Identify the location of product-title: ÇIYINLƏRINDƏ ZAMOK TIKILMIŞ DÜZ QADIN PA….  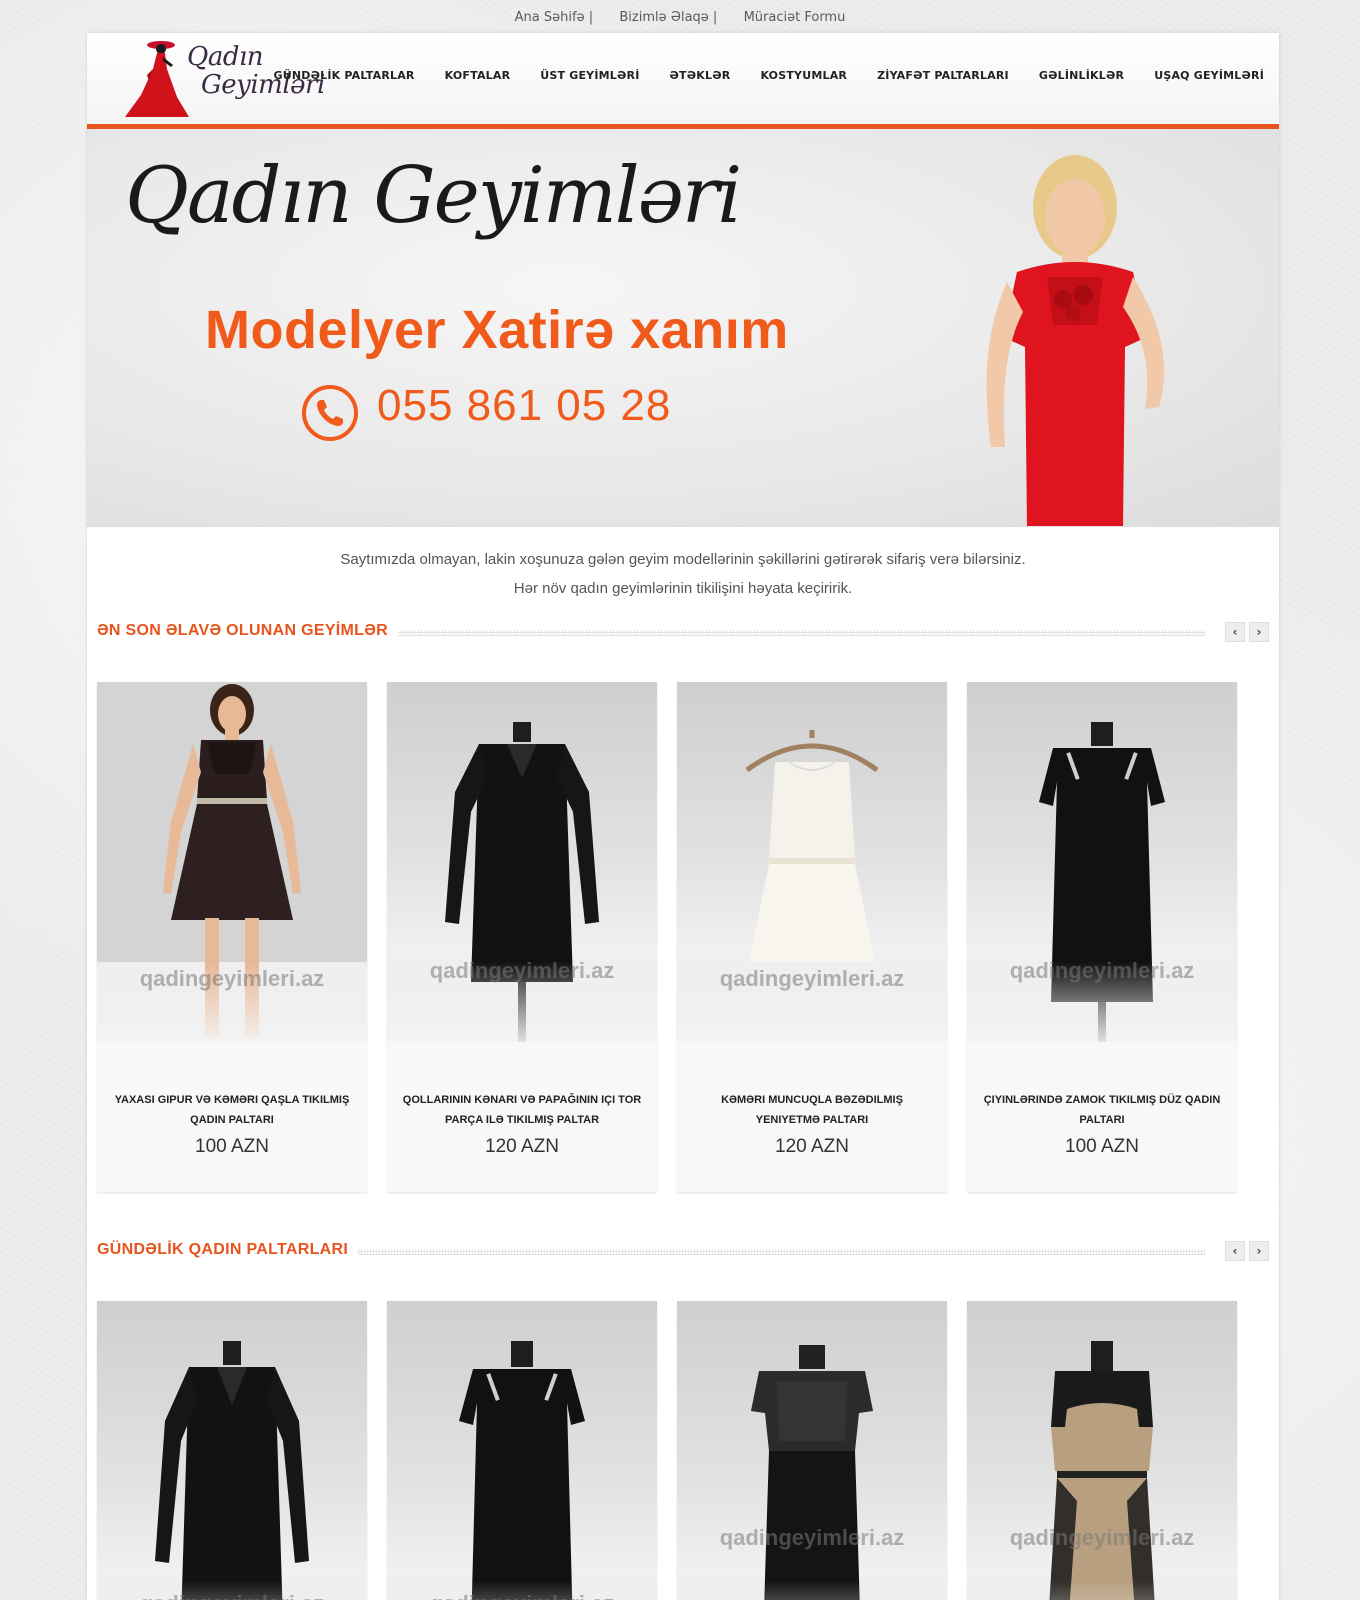
(1102, 1110).